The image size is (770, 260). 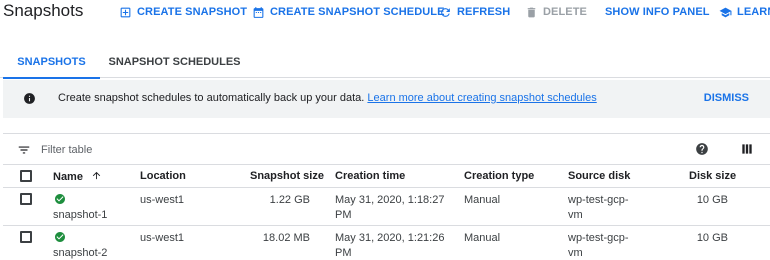 What do you see at coordinates (389, 245) in the screenshot?
I see `cell-creation-time: May 31, 2020, 1:21:26 PM` at bounding box center [389, 245].